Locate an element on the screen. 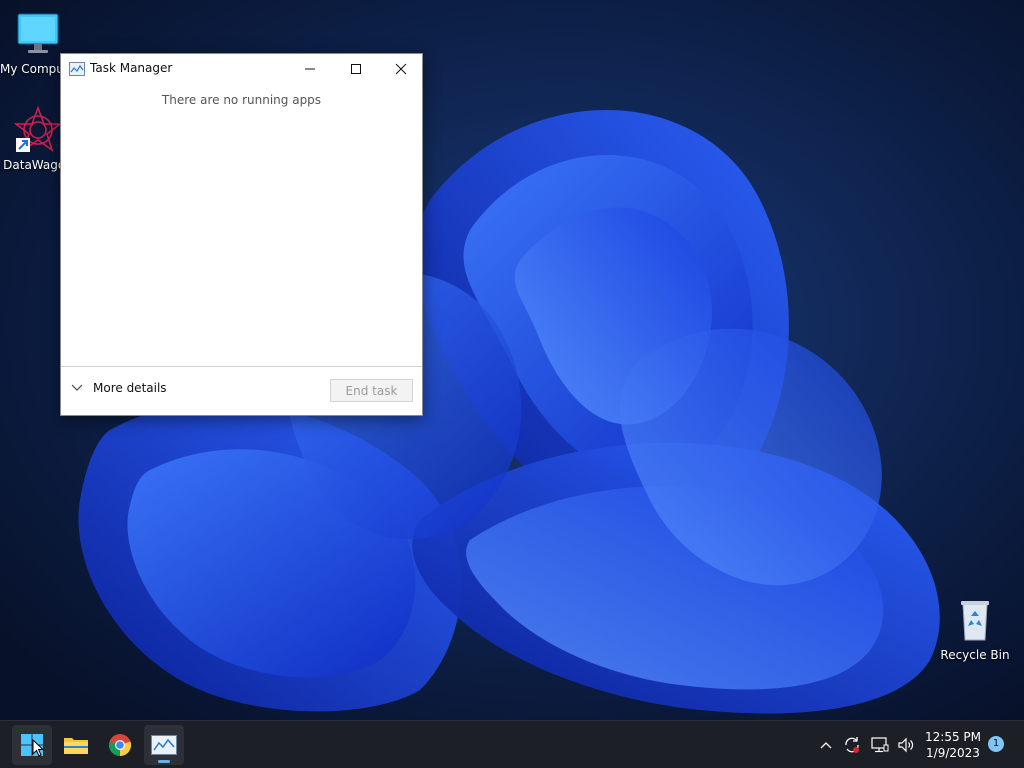 The image size is (1024, 768). desktop-icon-recycle-bin: Recycle Bin is located at coordinates (975, 629).